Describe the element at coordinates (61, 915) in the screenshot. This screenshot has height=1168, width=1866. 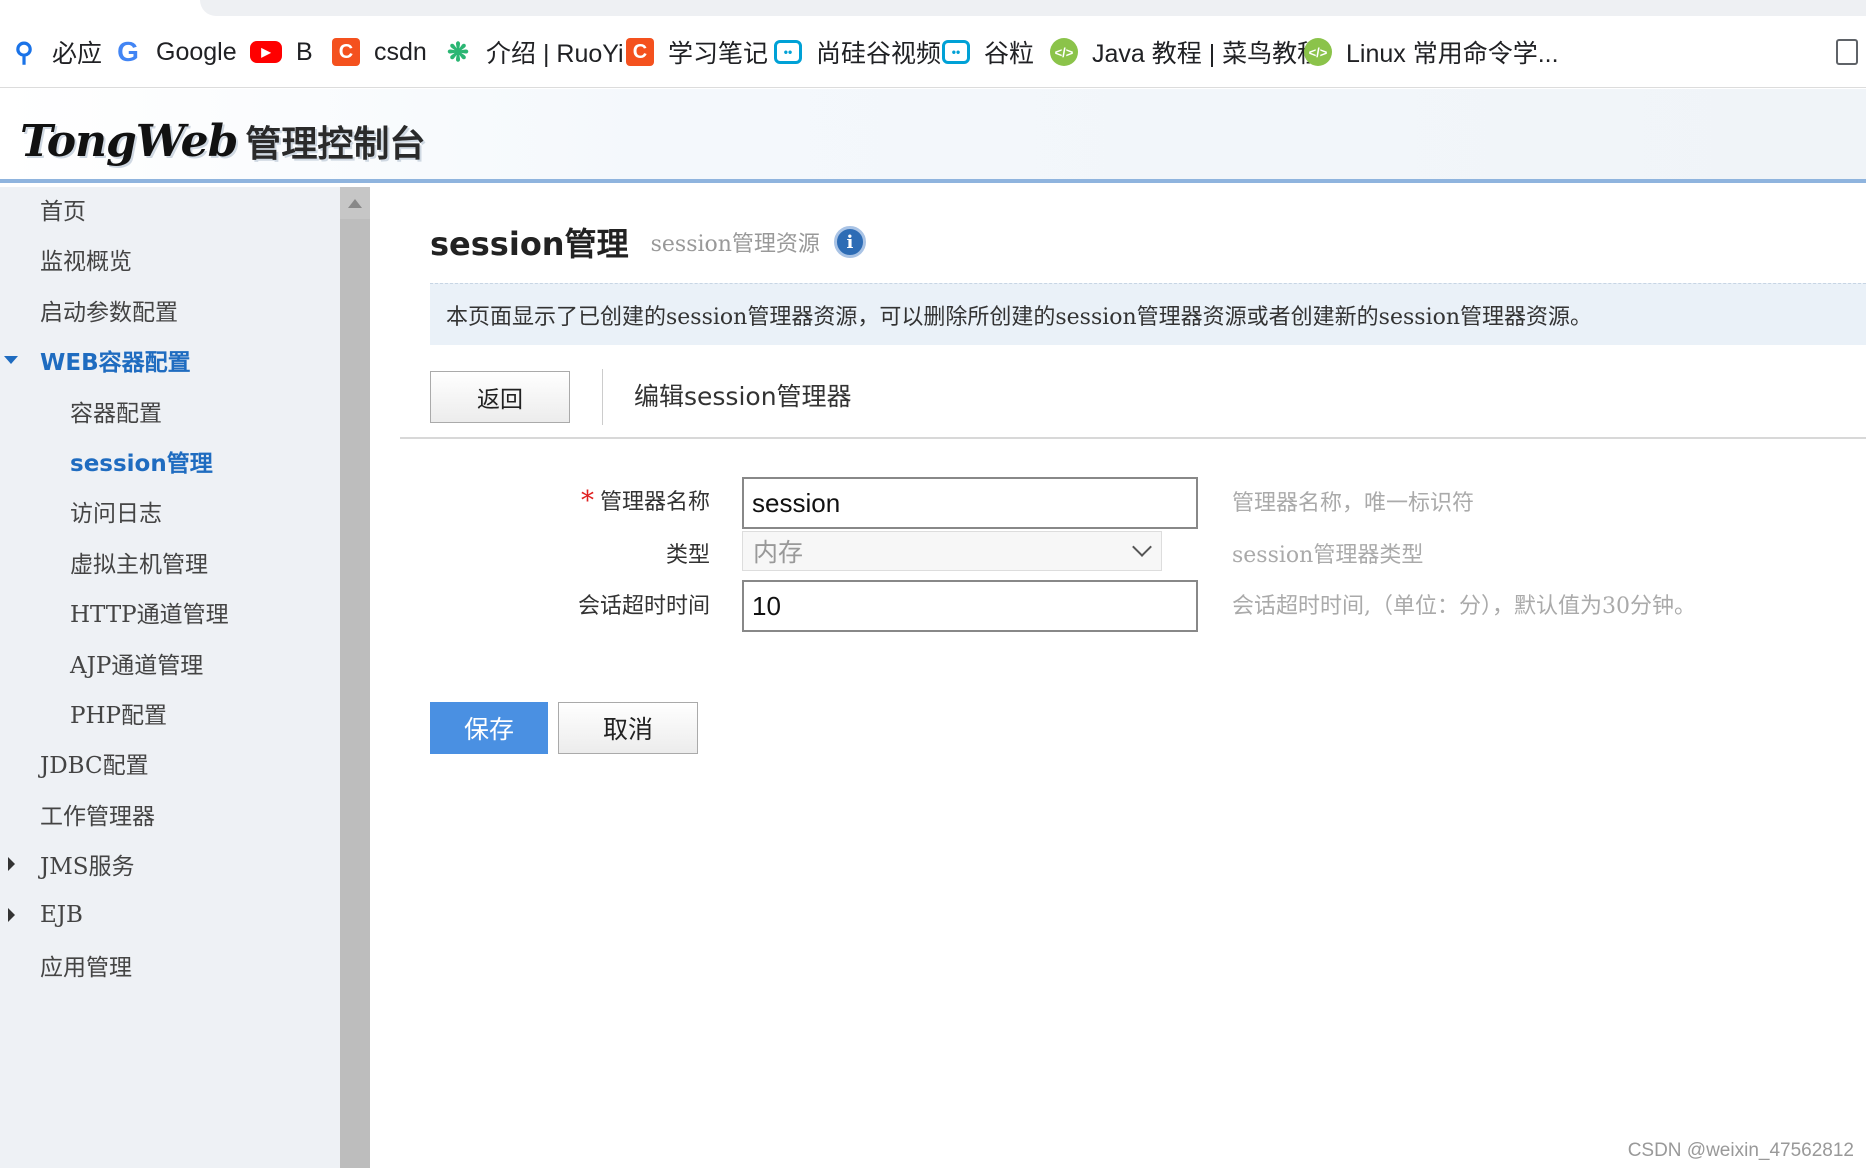
I see `sidebar-item-label: EJB` at that location.